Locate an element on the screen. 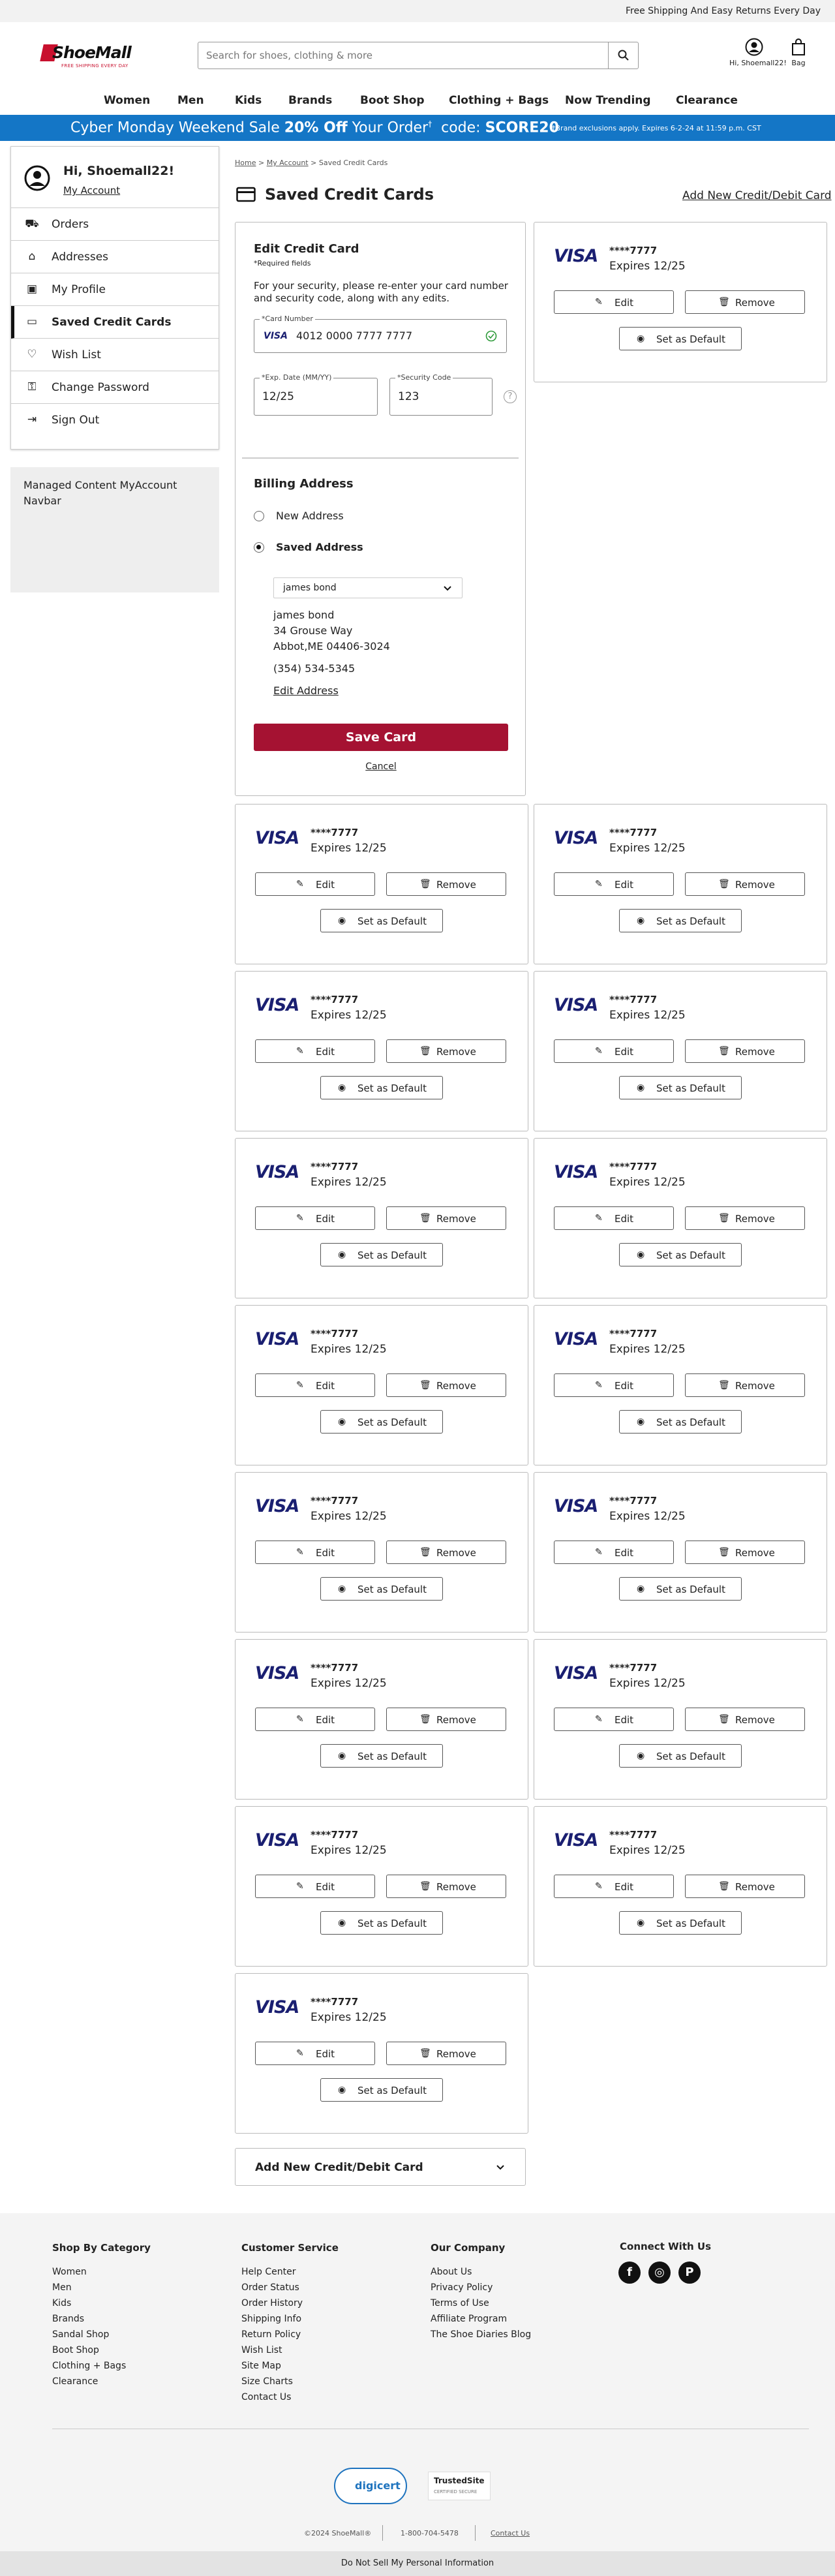  shoemall-logo: ShoeMall FREE SHIPPING EVERY DAY is located at coordinates (90, 58).